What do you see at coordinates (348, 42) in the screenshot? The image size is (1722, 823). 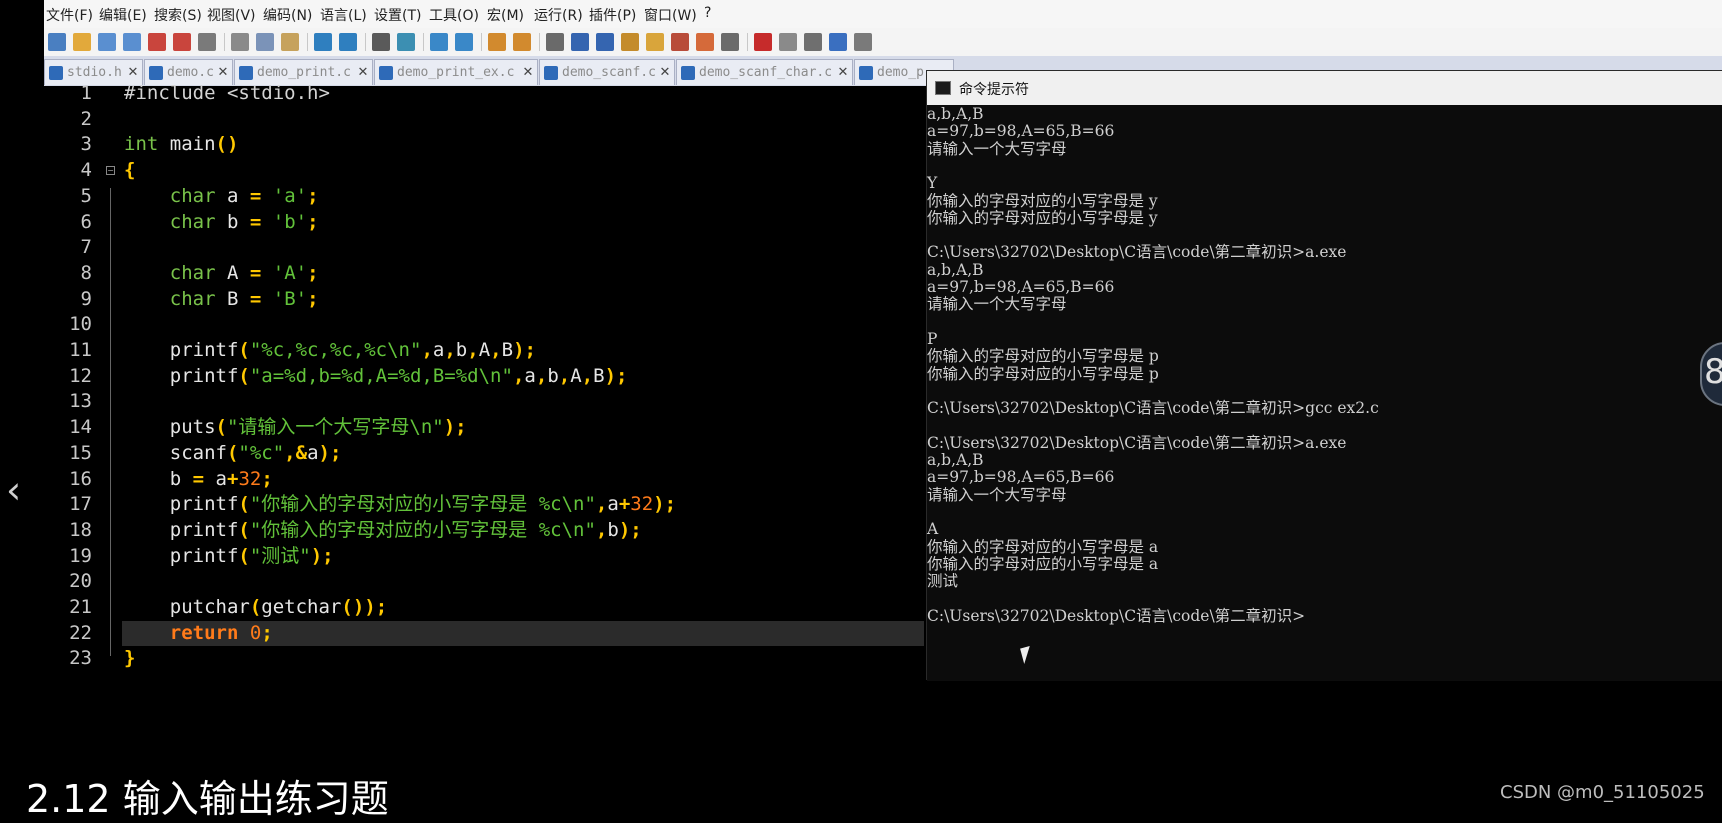 I see `redo-icon` at bounding box center [348, 42].